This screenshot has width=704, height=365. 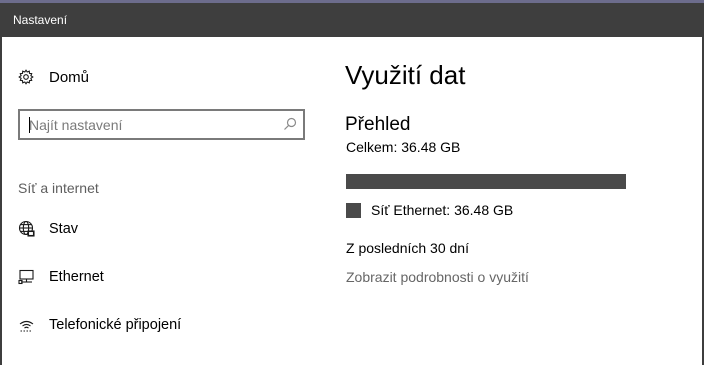 What do you see at coordinates (407, 248) in the screenshot?
I see `period-label: Z posledních 30 dní` at bounding box center [407, 248].